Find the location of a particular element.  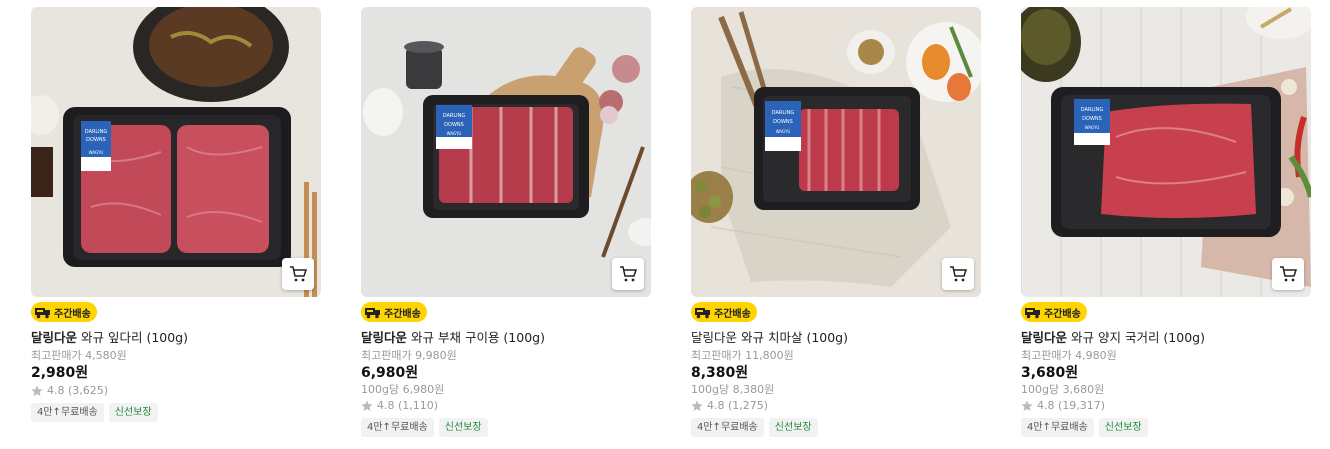

rating: 4.8 (1,110) is located at coordinates (506, 406).